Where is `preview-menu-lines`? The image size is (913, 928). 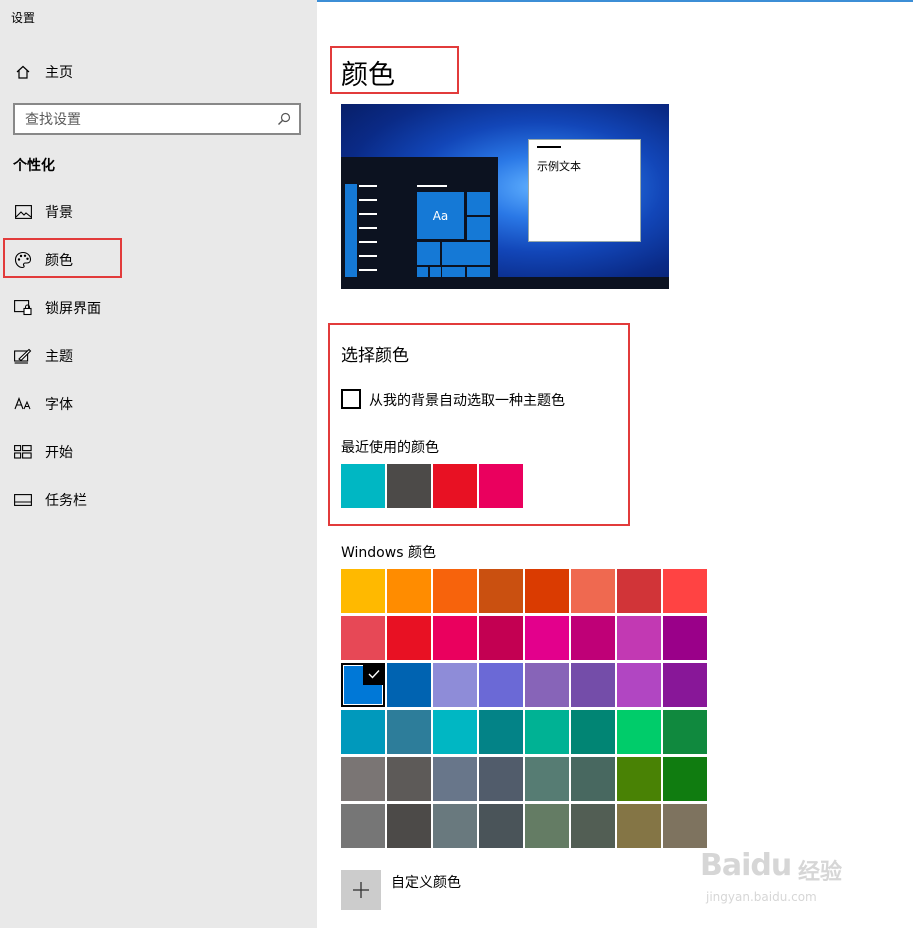 preview-menu-lines is located at coordinates (368, 228).